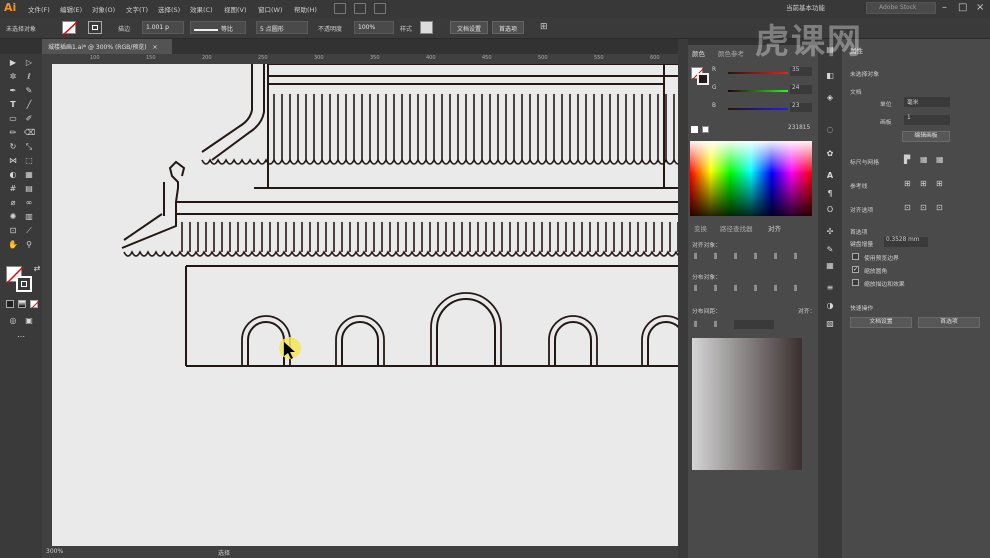 The width and height of the screenshot is (990, 558). I want to click on grid-icon: ▦, so click(924, 159).